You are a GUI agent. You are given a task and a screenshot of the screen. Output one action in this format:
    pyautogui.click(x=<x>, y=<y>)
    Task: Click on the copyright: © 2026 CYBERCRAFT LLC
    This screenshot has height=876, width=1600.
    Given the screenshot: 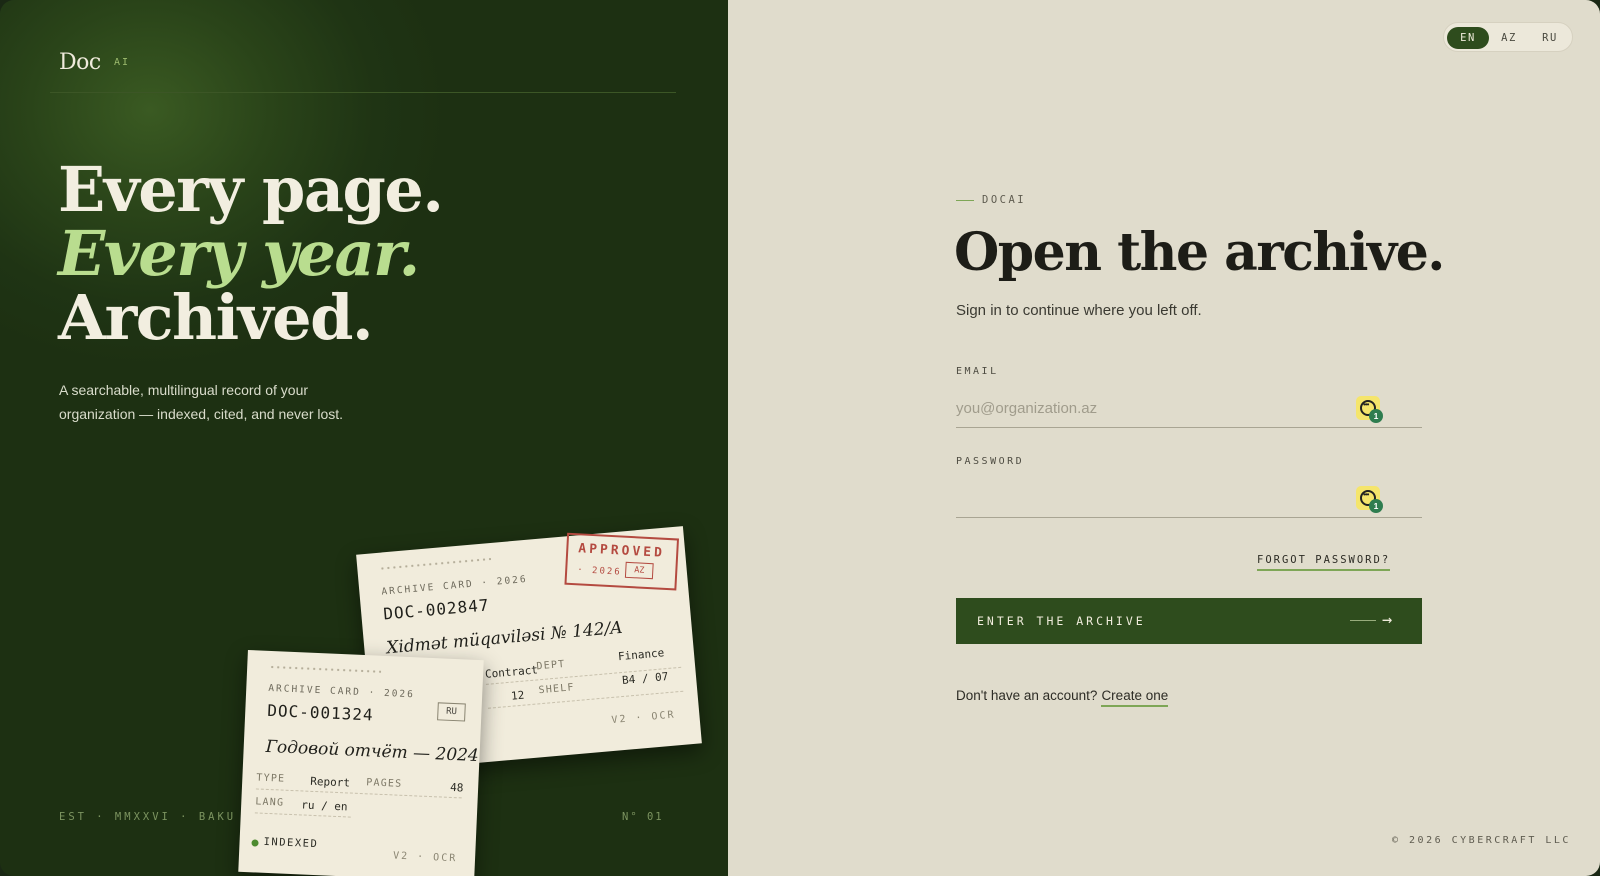 What is the action you would take?
    pyautogui.click(x=1481, y=840)
    